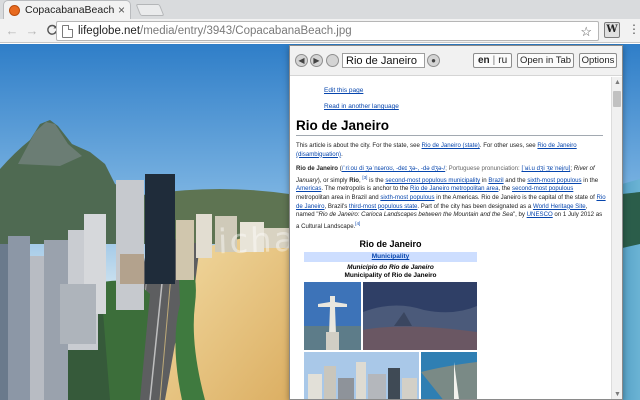 The width and height of the screenshot is (640, 400). Describe the element at coordinates (467, 107) in the screenshot. I see `read-another-language-link: Read in another language` at that location.